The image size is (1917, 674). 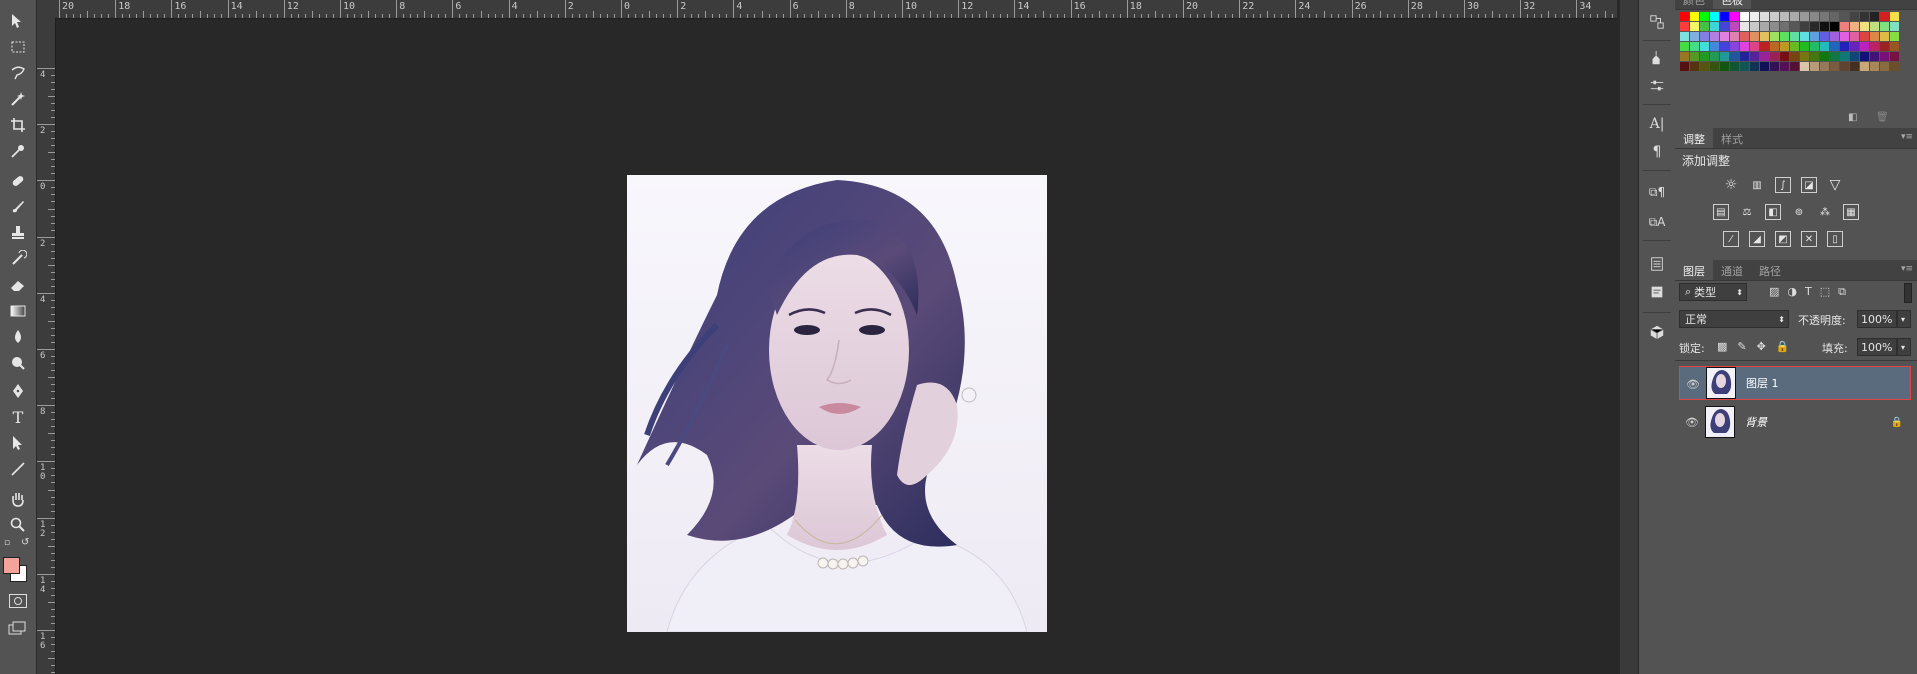 I want to click on threshold-icon: ◩, so click(x=1783, y=239).